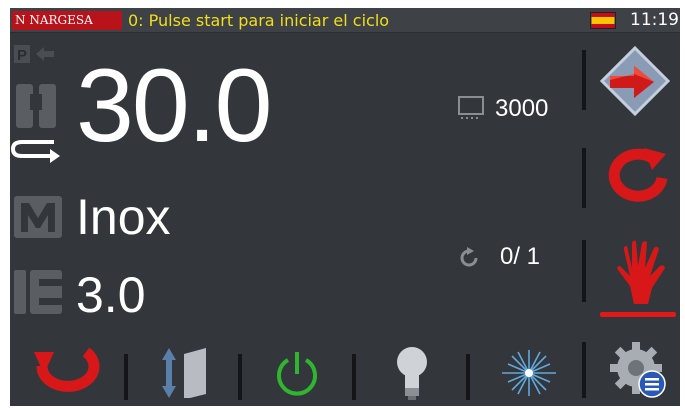 Image resolution: width=685 pixels, height=412 pixels. I want to click on svg-text: P, so click(22, 55).